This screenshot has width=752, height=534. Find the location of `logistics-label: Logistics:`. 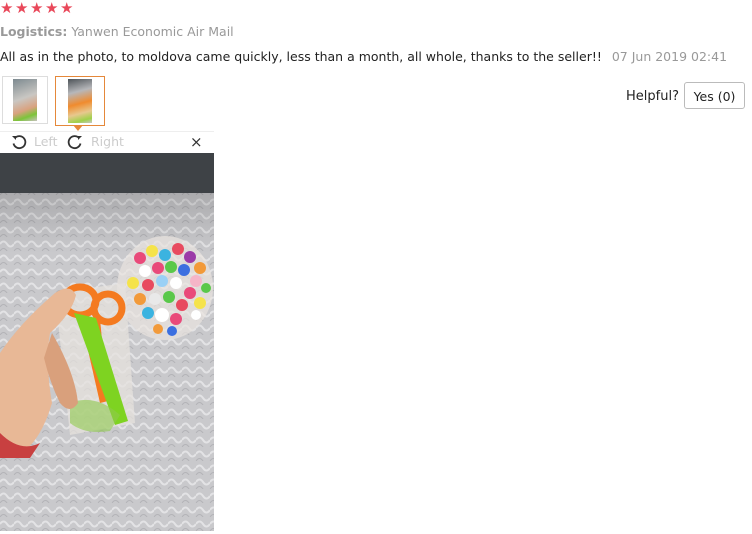

logistics-label: Logistics: is located at coordinates (34, 31).